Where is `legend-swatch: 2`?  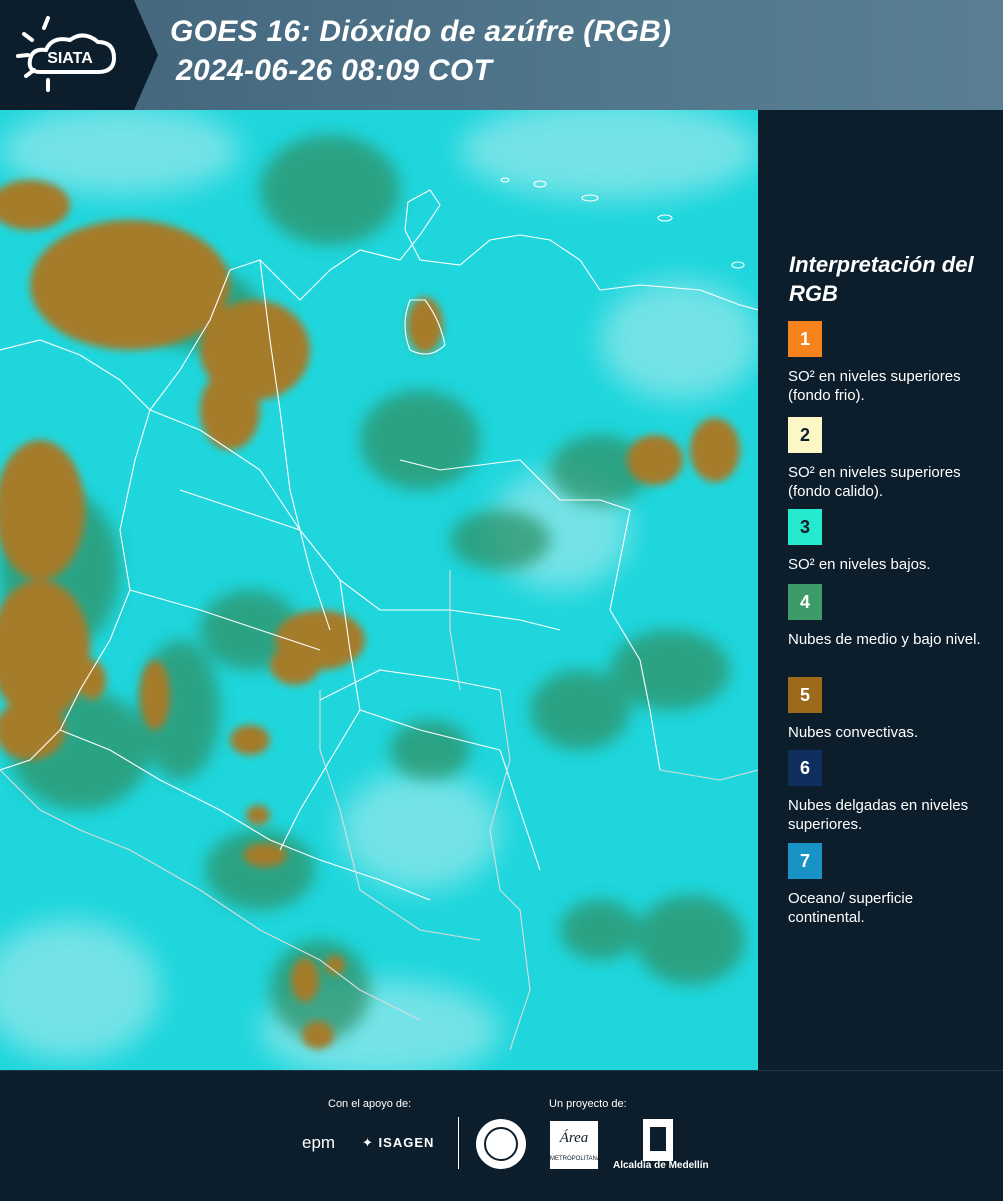 legend-swatch: 2 is located at coordinates (805, 435).